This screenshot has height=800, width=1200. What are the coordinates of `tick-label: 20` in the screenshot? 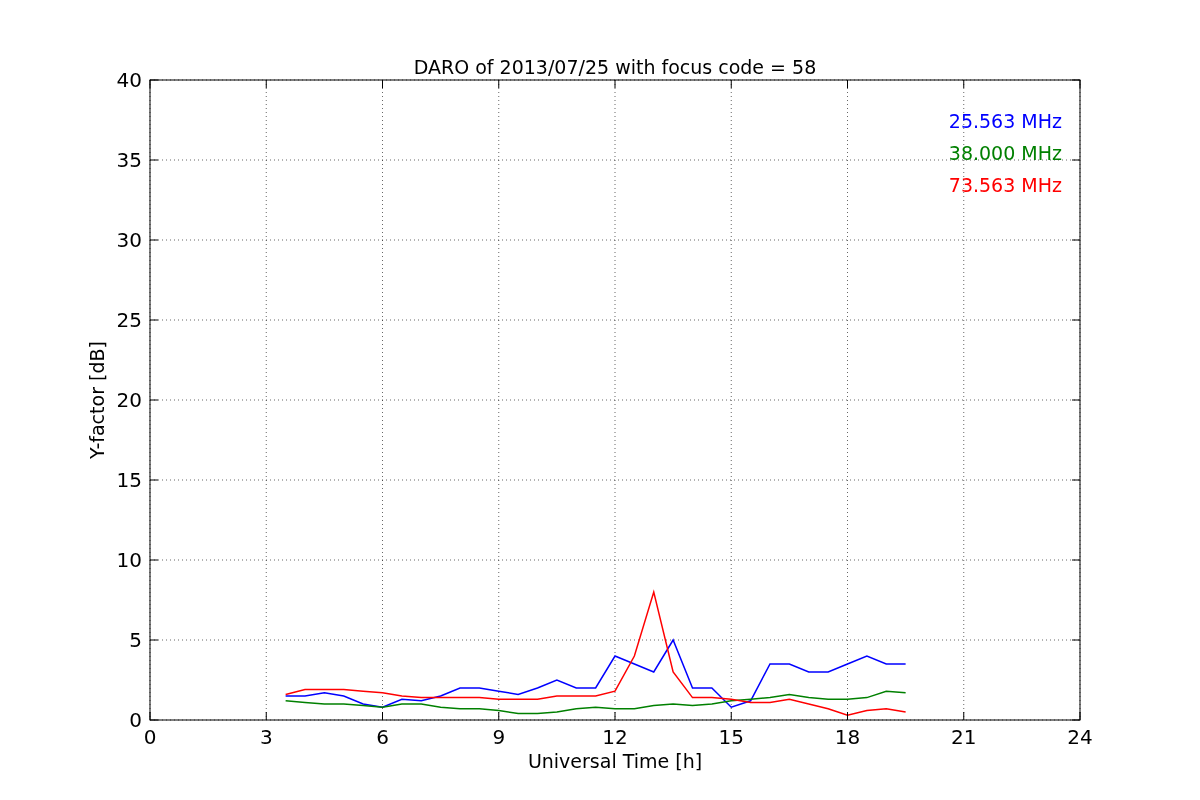 It's located at (129, 400).